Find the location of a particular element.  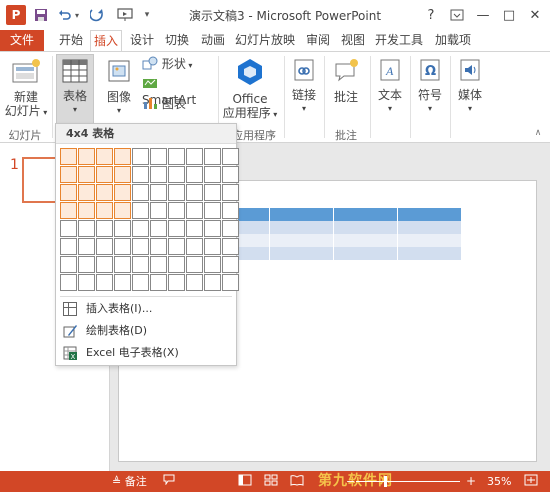

chart-button: 图表 is located at coordinates (172, 104).